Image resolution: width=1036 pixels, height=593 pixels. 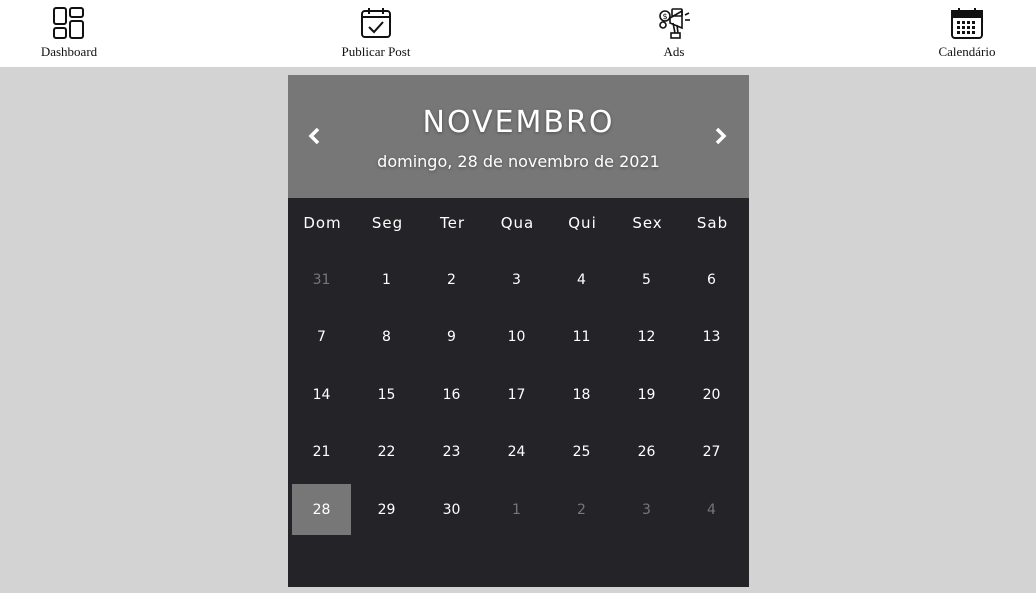 I want to click on calendar-day-cell: 19, so click(x=646, y=394).